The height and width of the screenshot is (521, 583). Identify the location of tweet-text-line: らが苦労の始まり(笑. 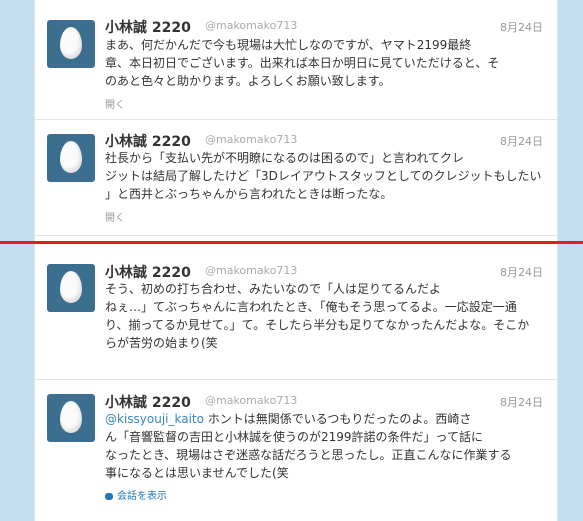
(161, 343).